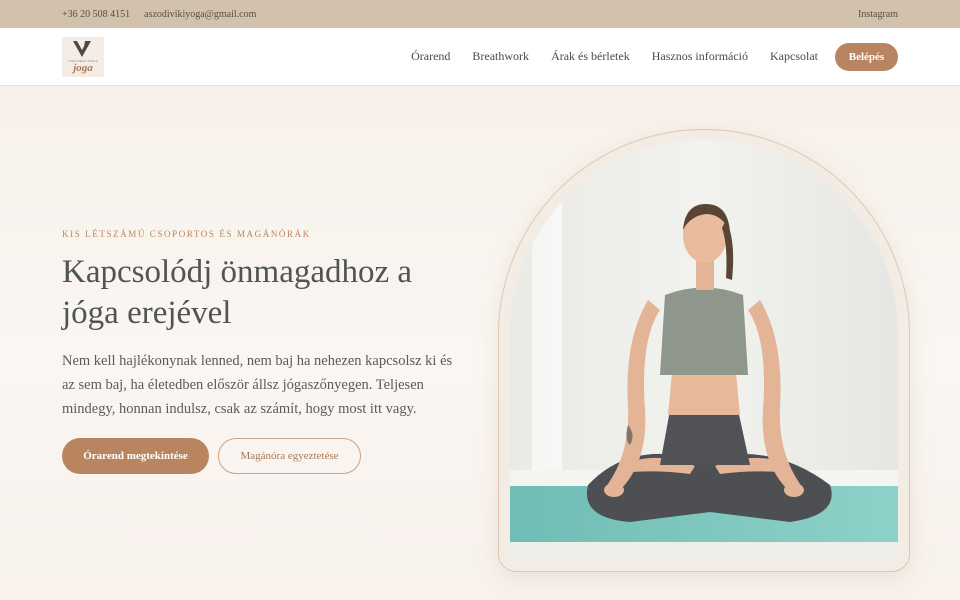 The image size is (960, 600). Describe the element at coordinates (878, 14) in the screenshot. I see `instagram-link: Instagram` at that location.